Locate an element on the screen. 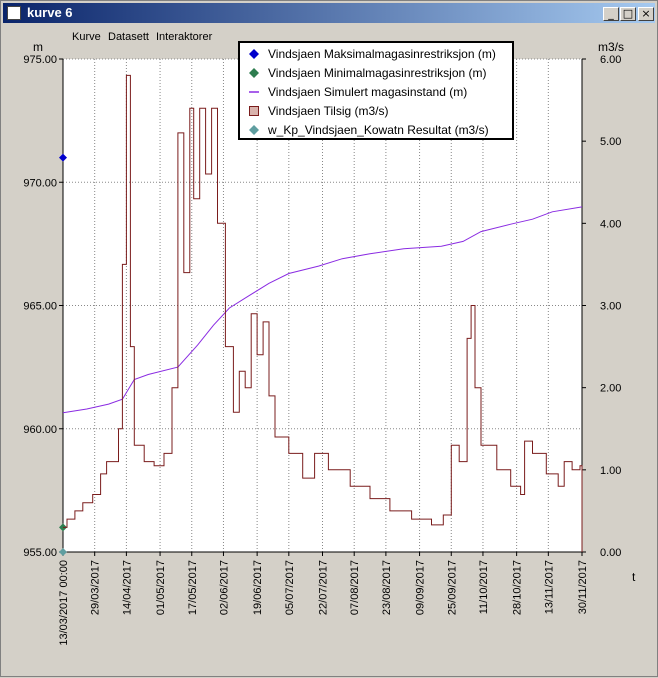 This screenshot has height=678, width=658. x-tick-label: 01/05/2017 is located at coordinates (161, 587).